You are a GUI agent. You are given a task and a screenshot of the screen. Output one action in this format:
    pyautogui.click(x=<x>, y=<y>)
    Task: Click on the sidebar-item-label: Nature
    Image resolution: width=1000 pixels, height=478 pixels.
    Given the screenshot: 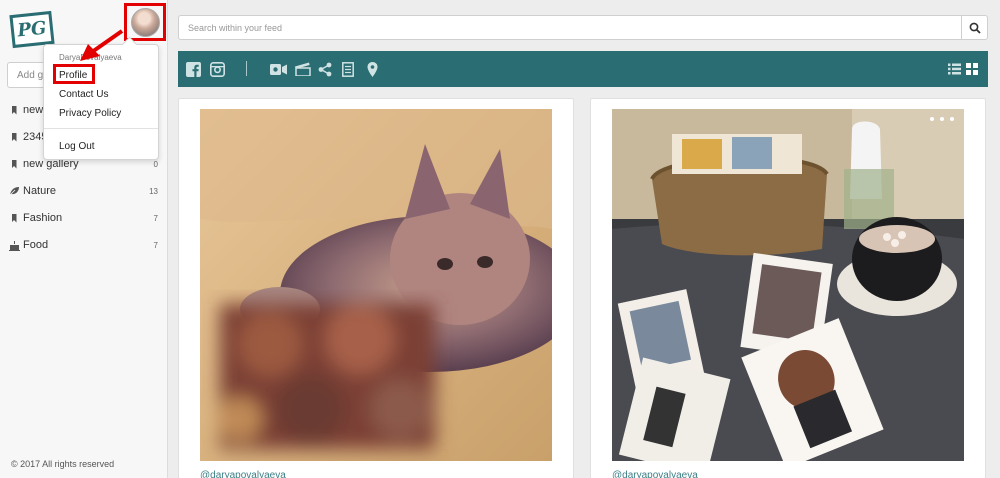 What is the action you would take?
    pyautogui.click(x=40, y=191)
    